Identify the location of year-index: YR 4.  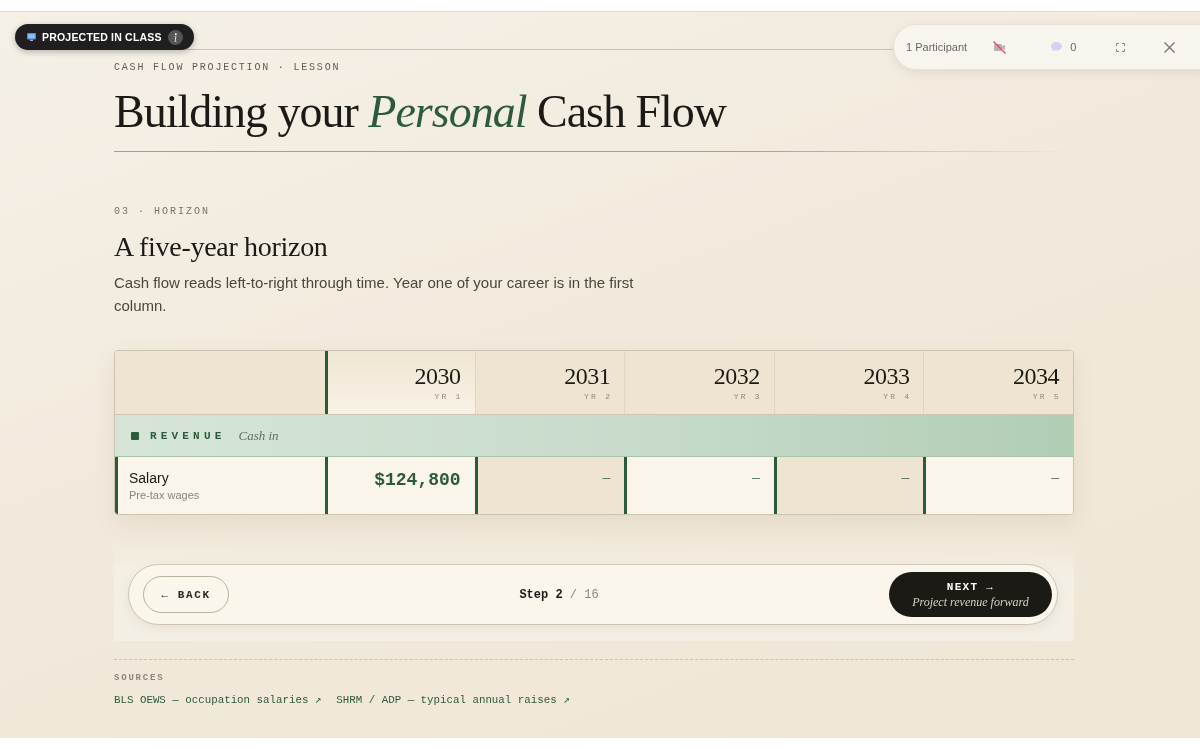
(897, 396).